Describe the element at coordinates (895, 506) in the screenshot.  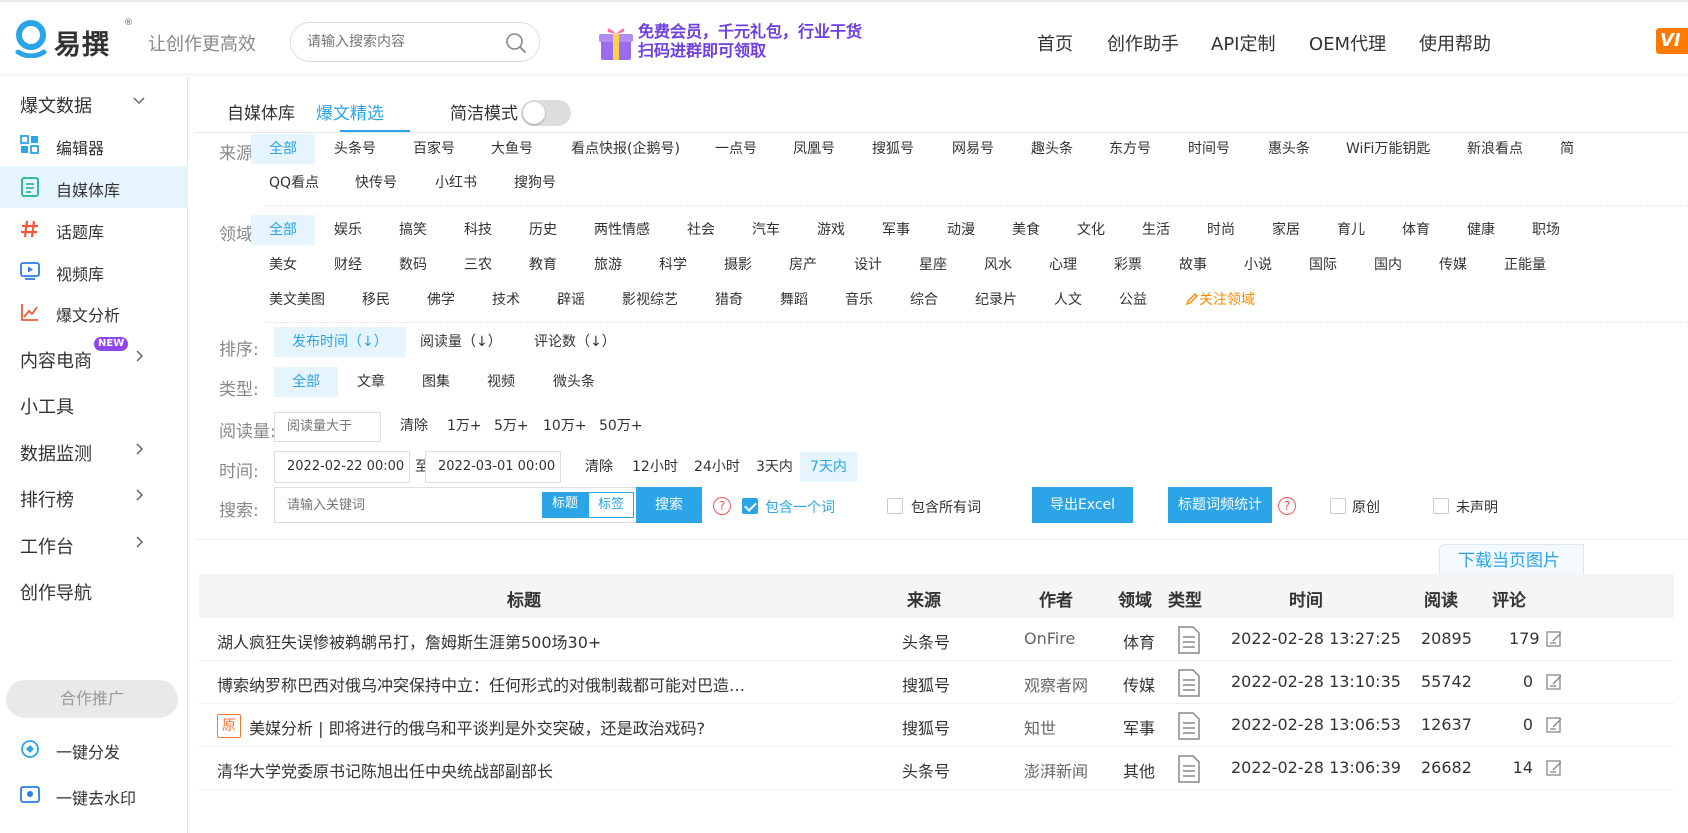
I see `contains-all-checkbox` at that location.